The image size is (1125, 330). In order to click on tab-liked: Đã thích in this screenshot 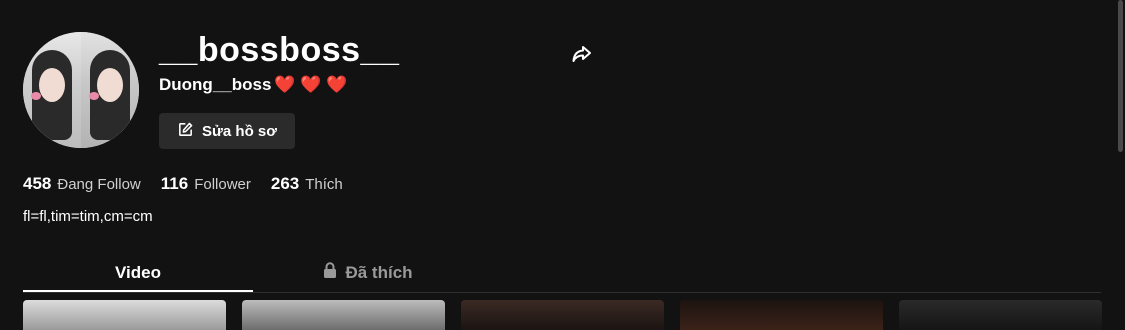, I will do `click(368, 272)`.